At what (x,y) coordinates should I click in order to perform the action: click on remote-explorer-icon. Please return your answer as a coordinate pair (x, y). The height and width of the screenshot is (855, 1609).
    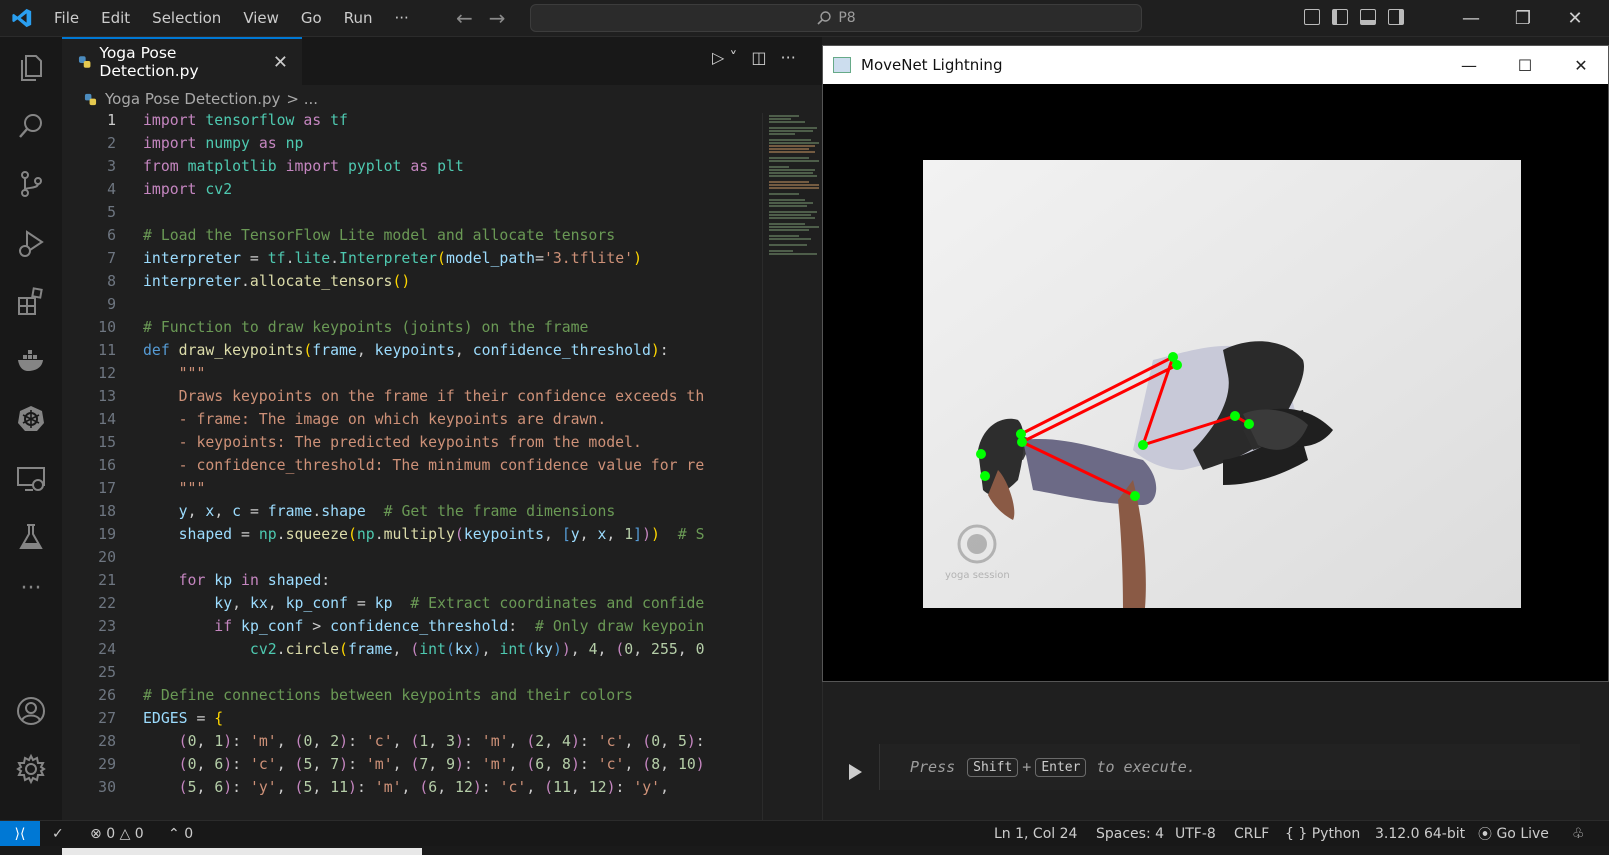
    Looking at the image, I should click on (31, 479).